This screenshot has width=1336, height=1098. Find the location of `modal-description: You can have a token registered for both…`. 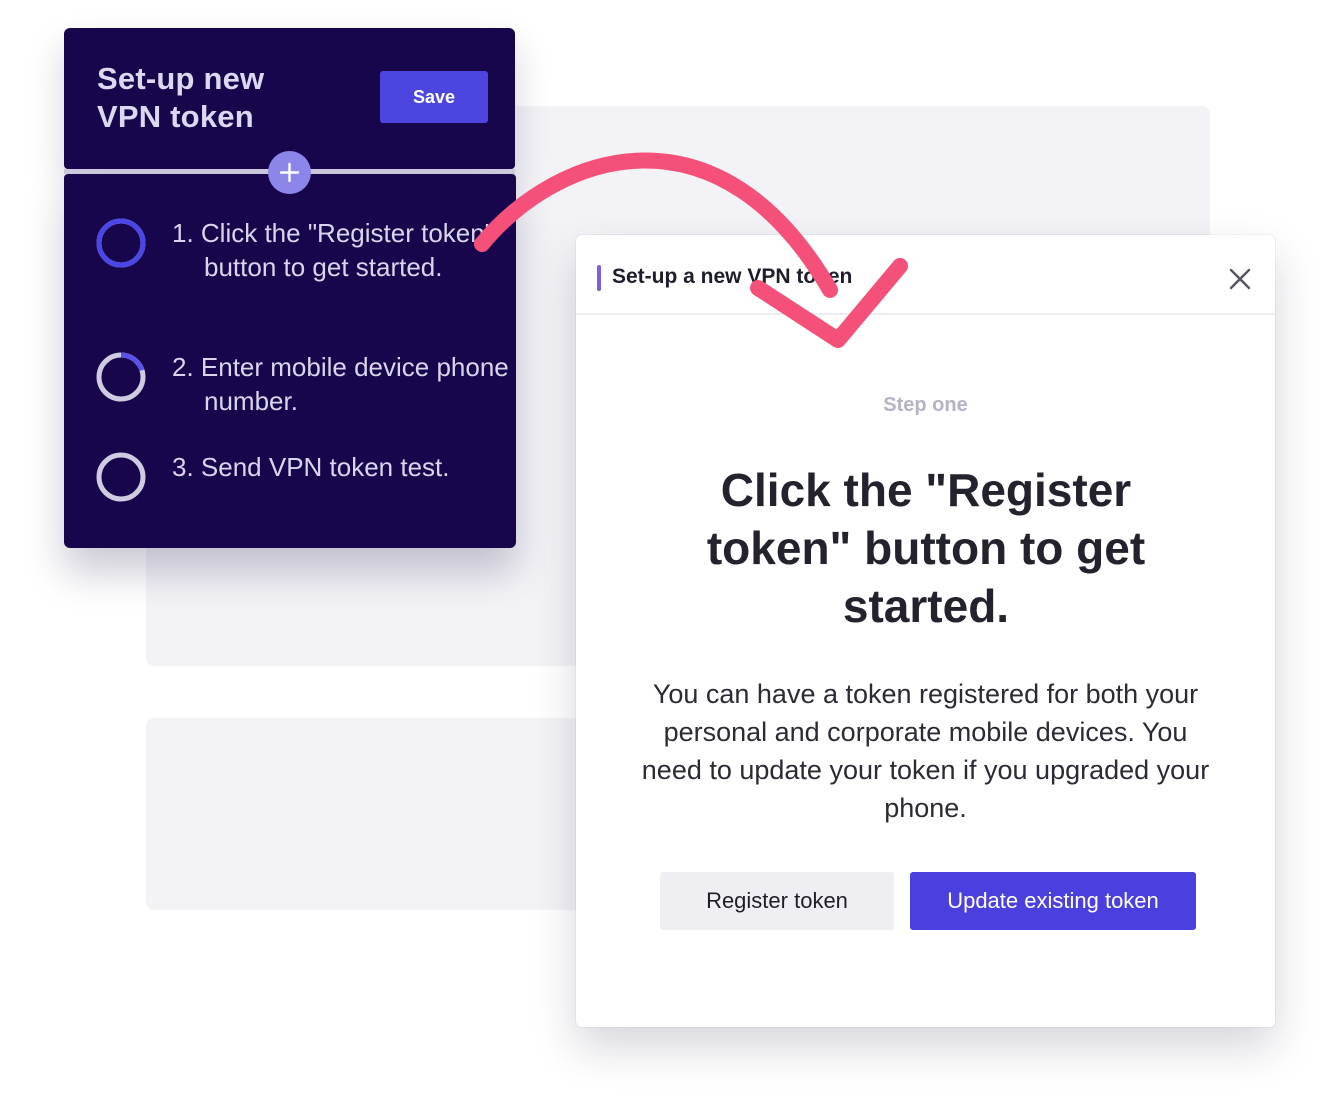

modal-description: You can have a token registered for both… is located at coordinates (925, 751).